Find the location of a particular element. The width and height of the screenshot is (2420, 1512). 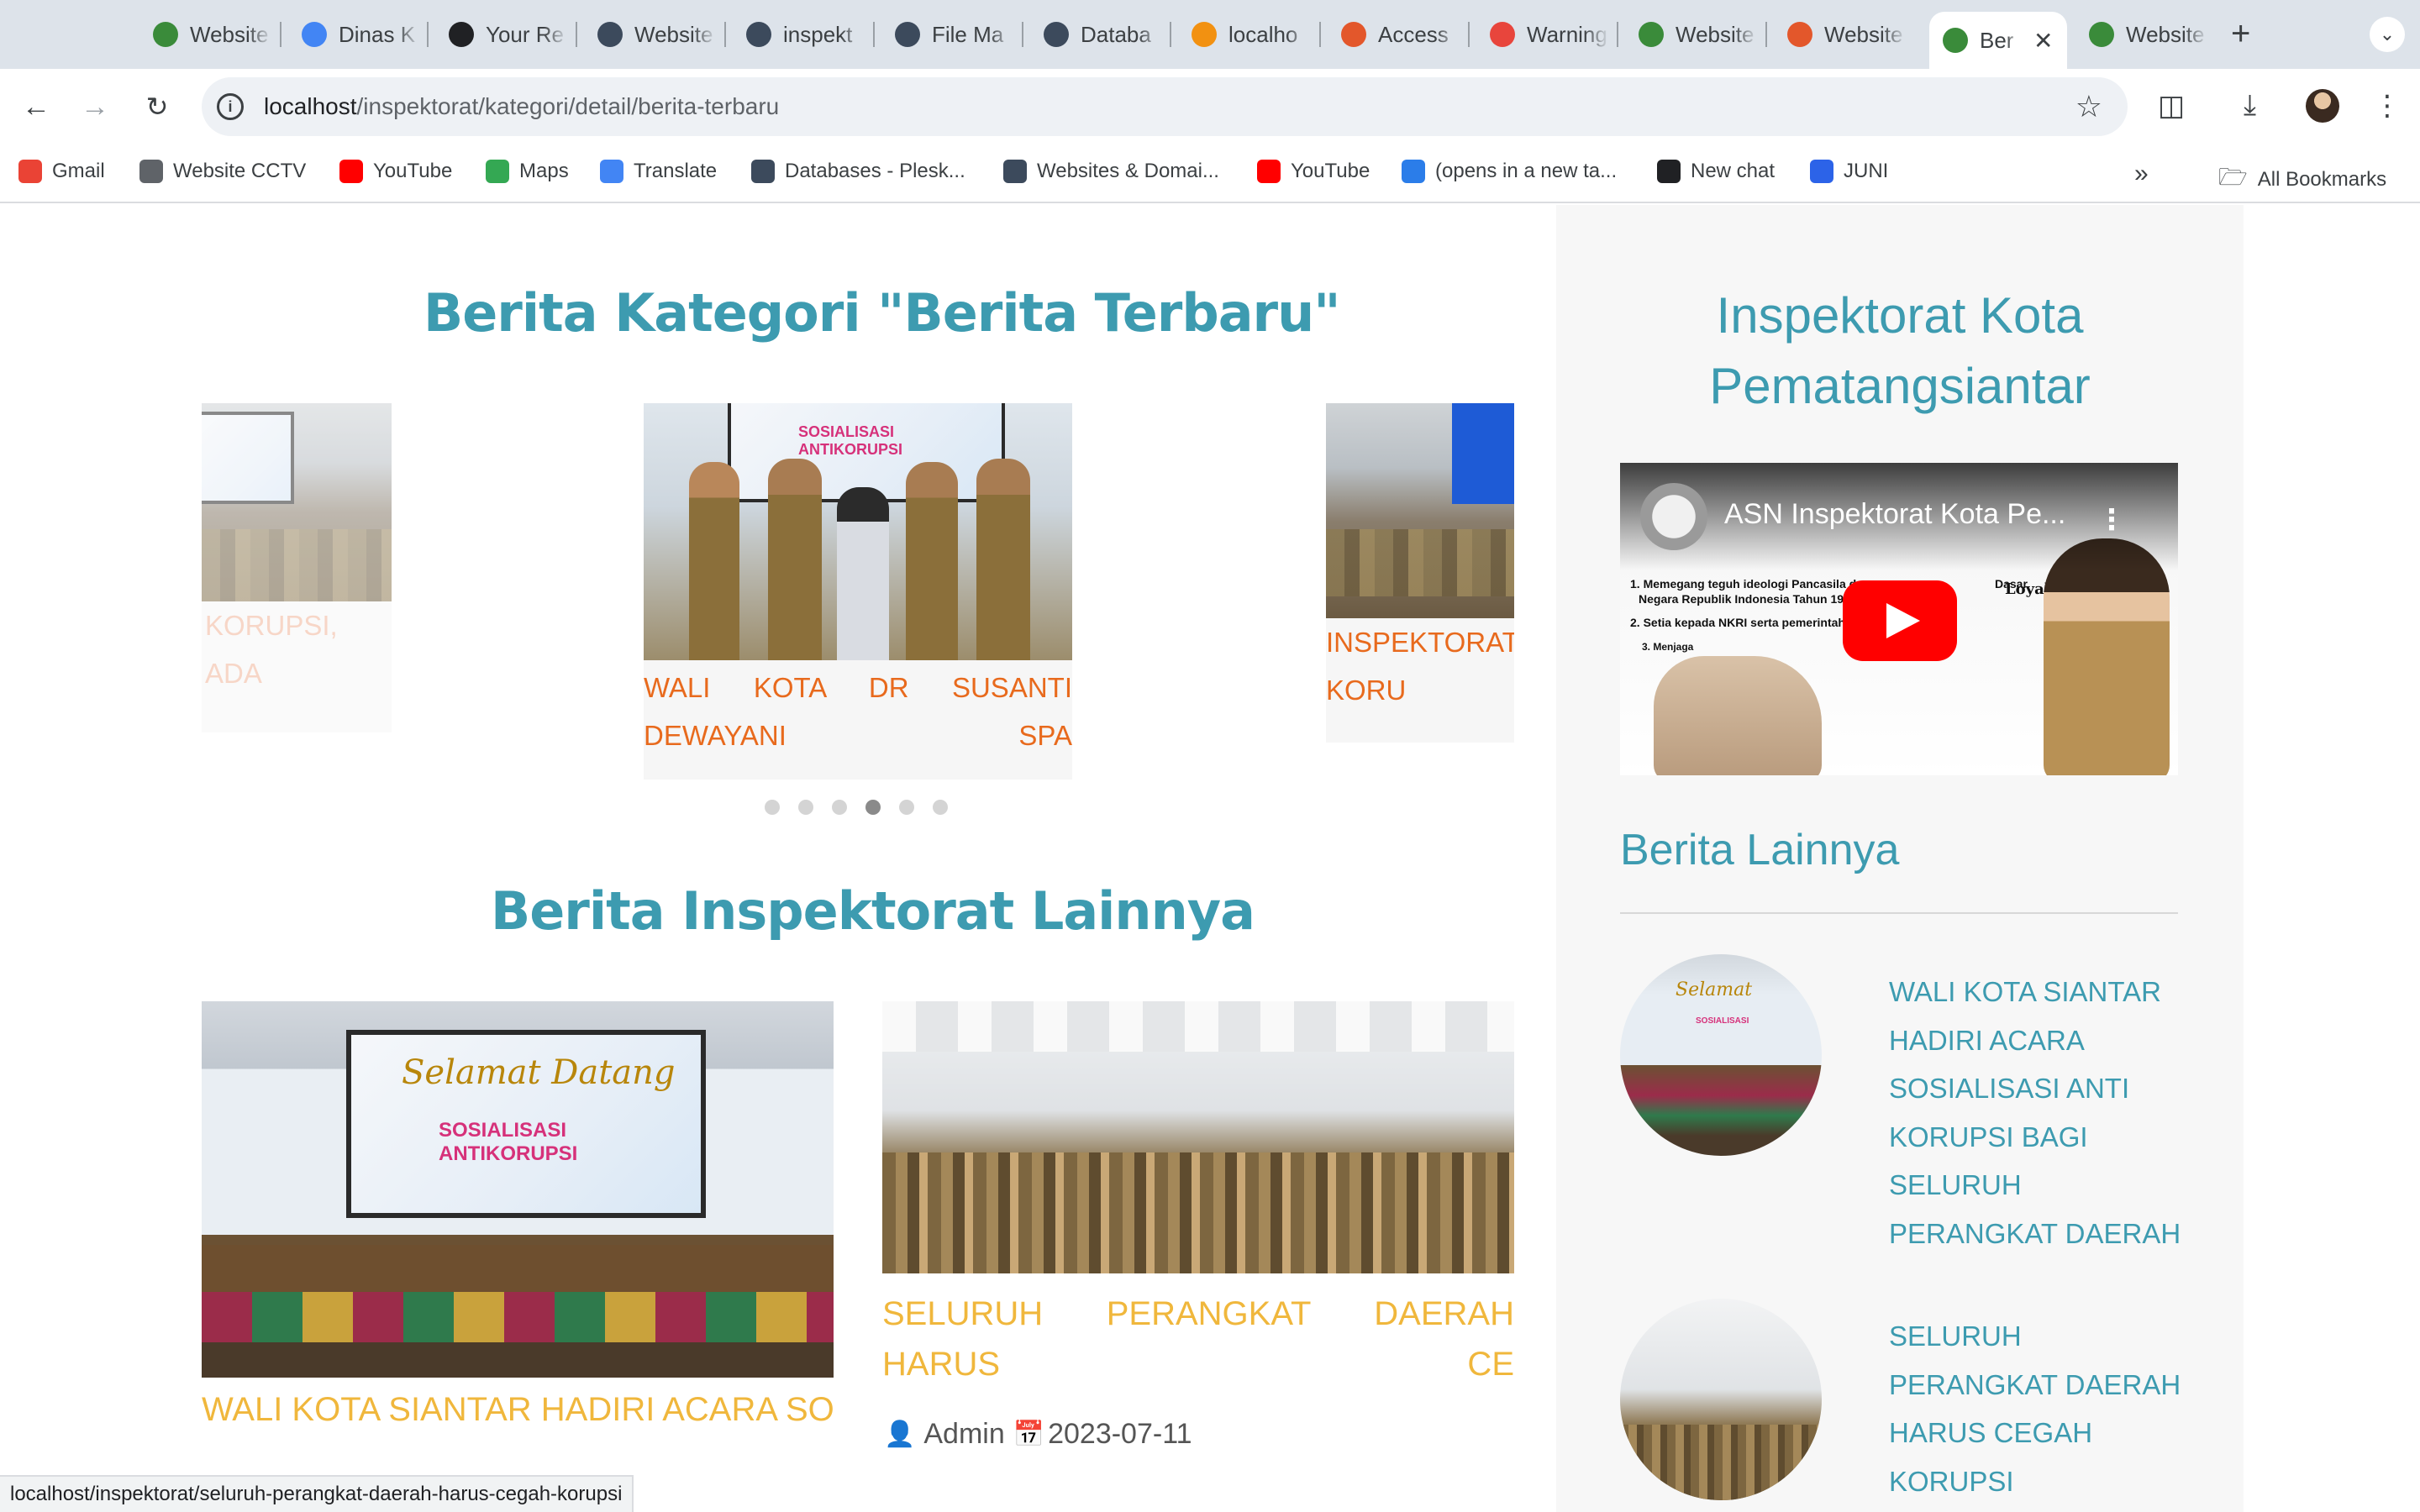

bookmark-item: Translate is located at coordinates (658, 171).